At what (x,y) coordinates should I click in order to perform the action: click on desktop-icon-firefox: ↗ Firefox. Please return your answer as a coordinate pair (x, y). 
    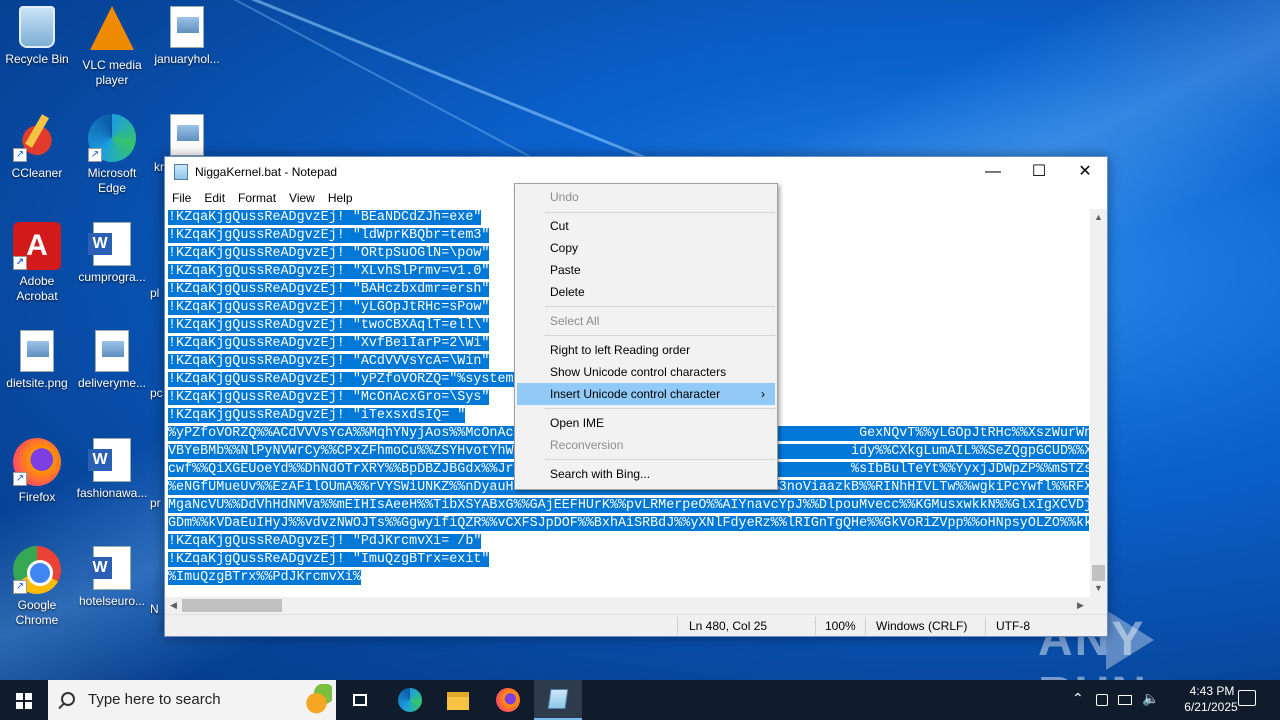
    Looking at the image, I should click on (37, 471).